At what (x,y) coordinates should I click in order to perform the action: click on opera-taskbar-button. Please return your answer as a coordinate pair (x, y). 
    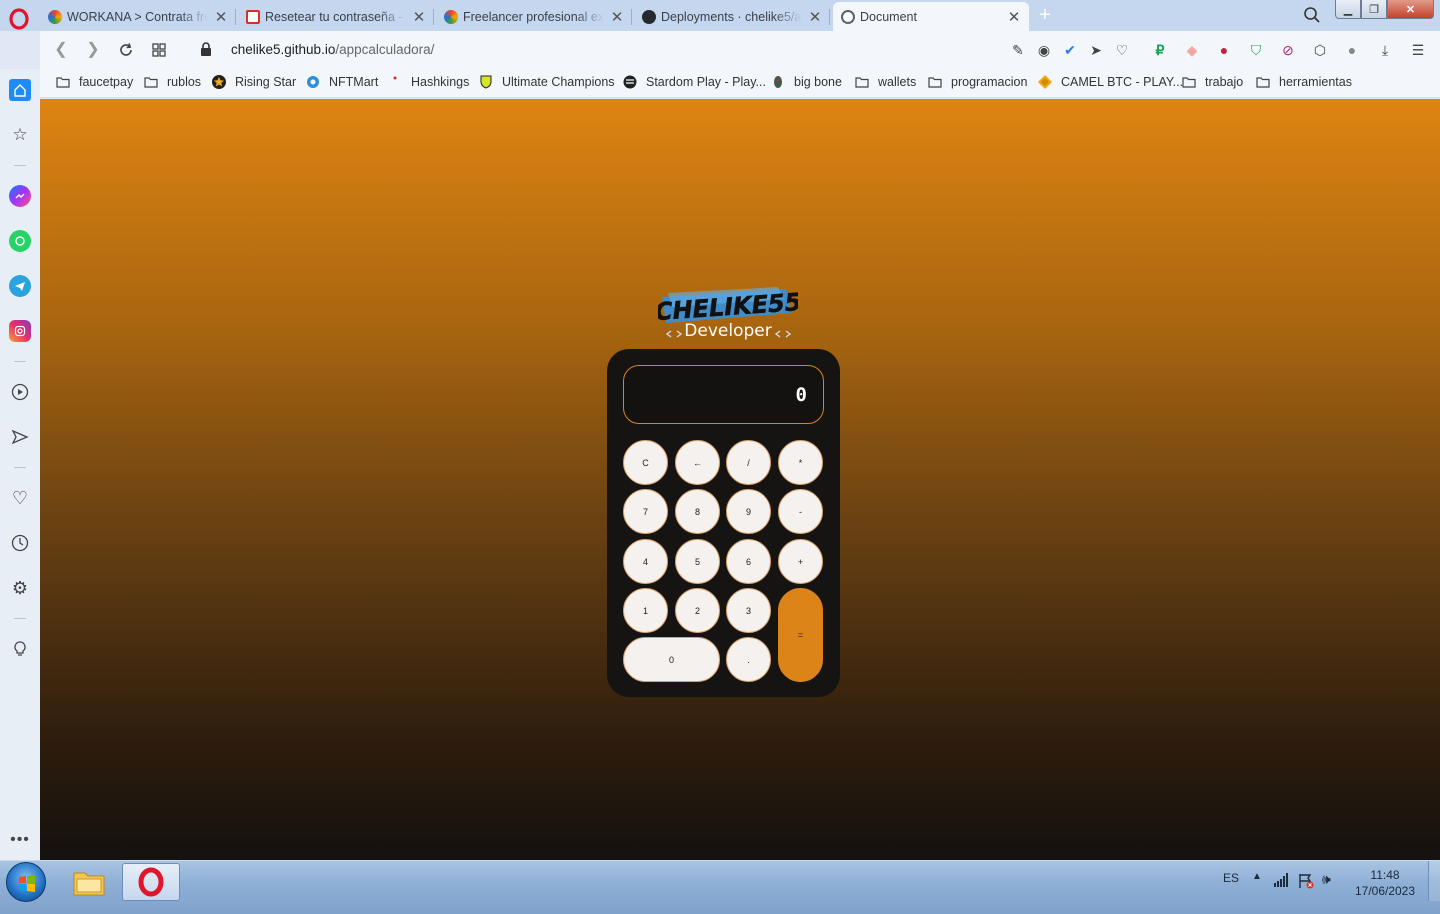
    Looking at the image, I should click on (151, 882).